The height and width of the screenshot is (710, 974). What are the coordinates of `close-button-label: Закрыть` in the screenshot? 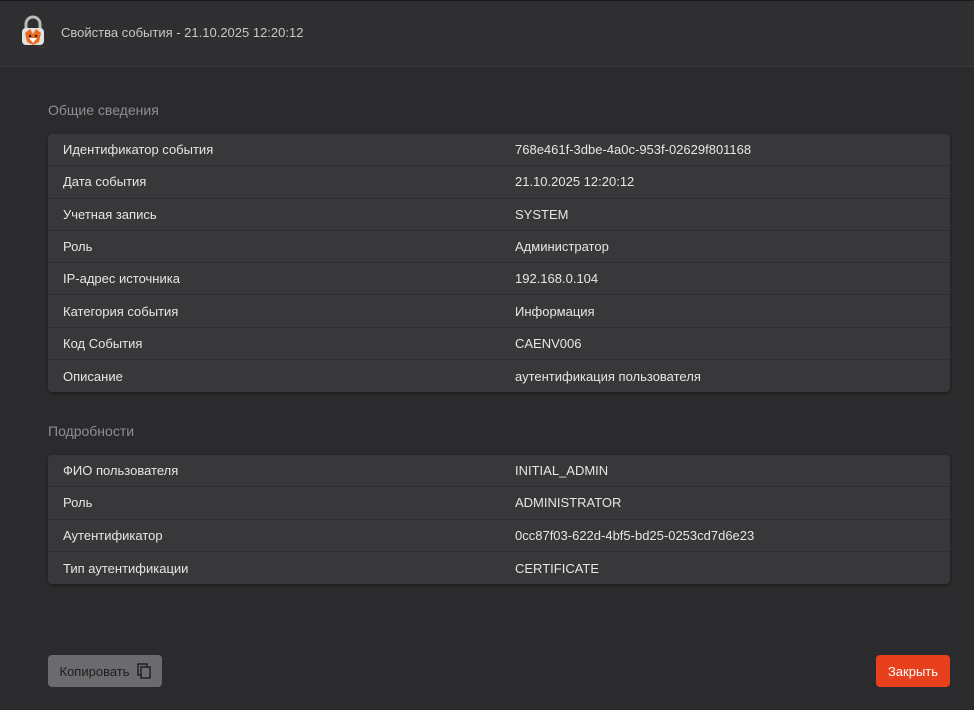 It's located at (913, 671).